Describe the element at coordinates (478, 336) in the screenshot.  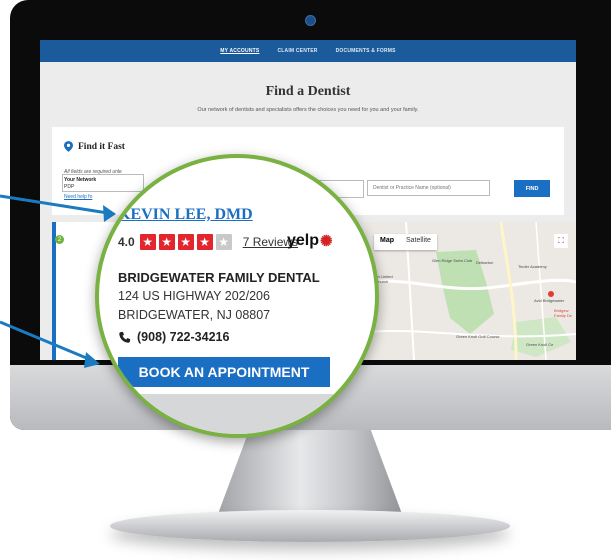
I see `map-label: Green Knoll Golf Course` at that location.